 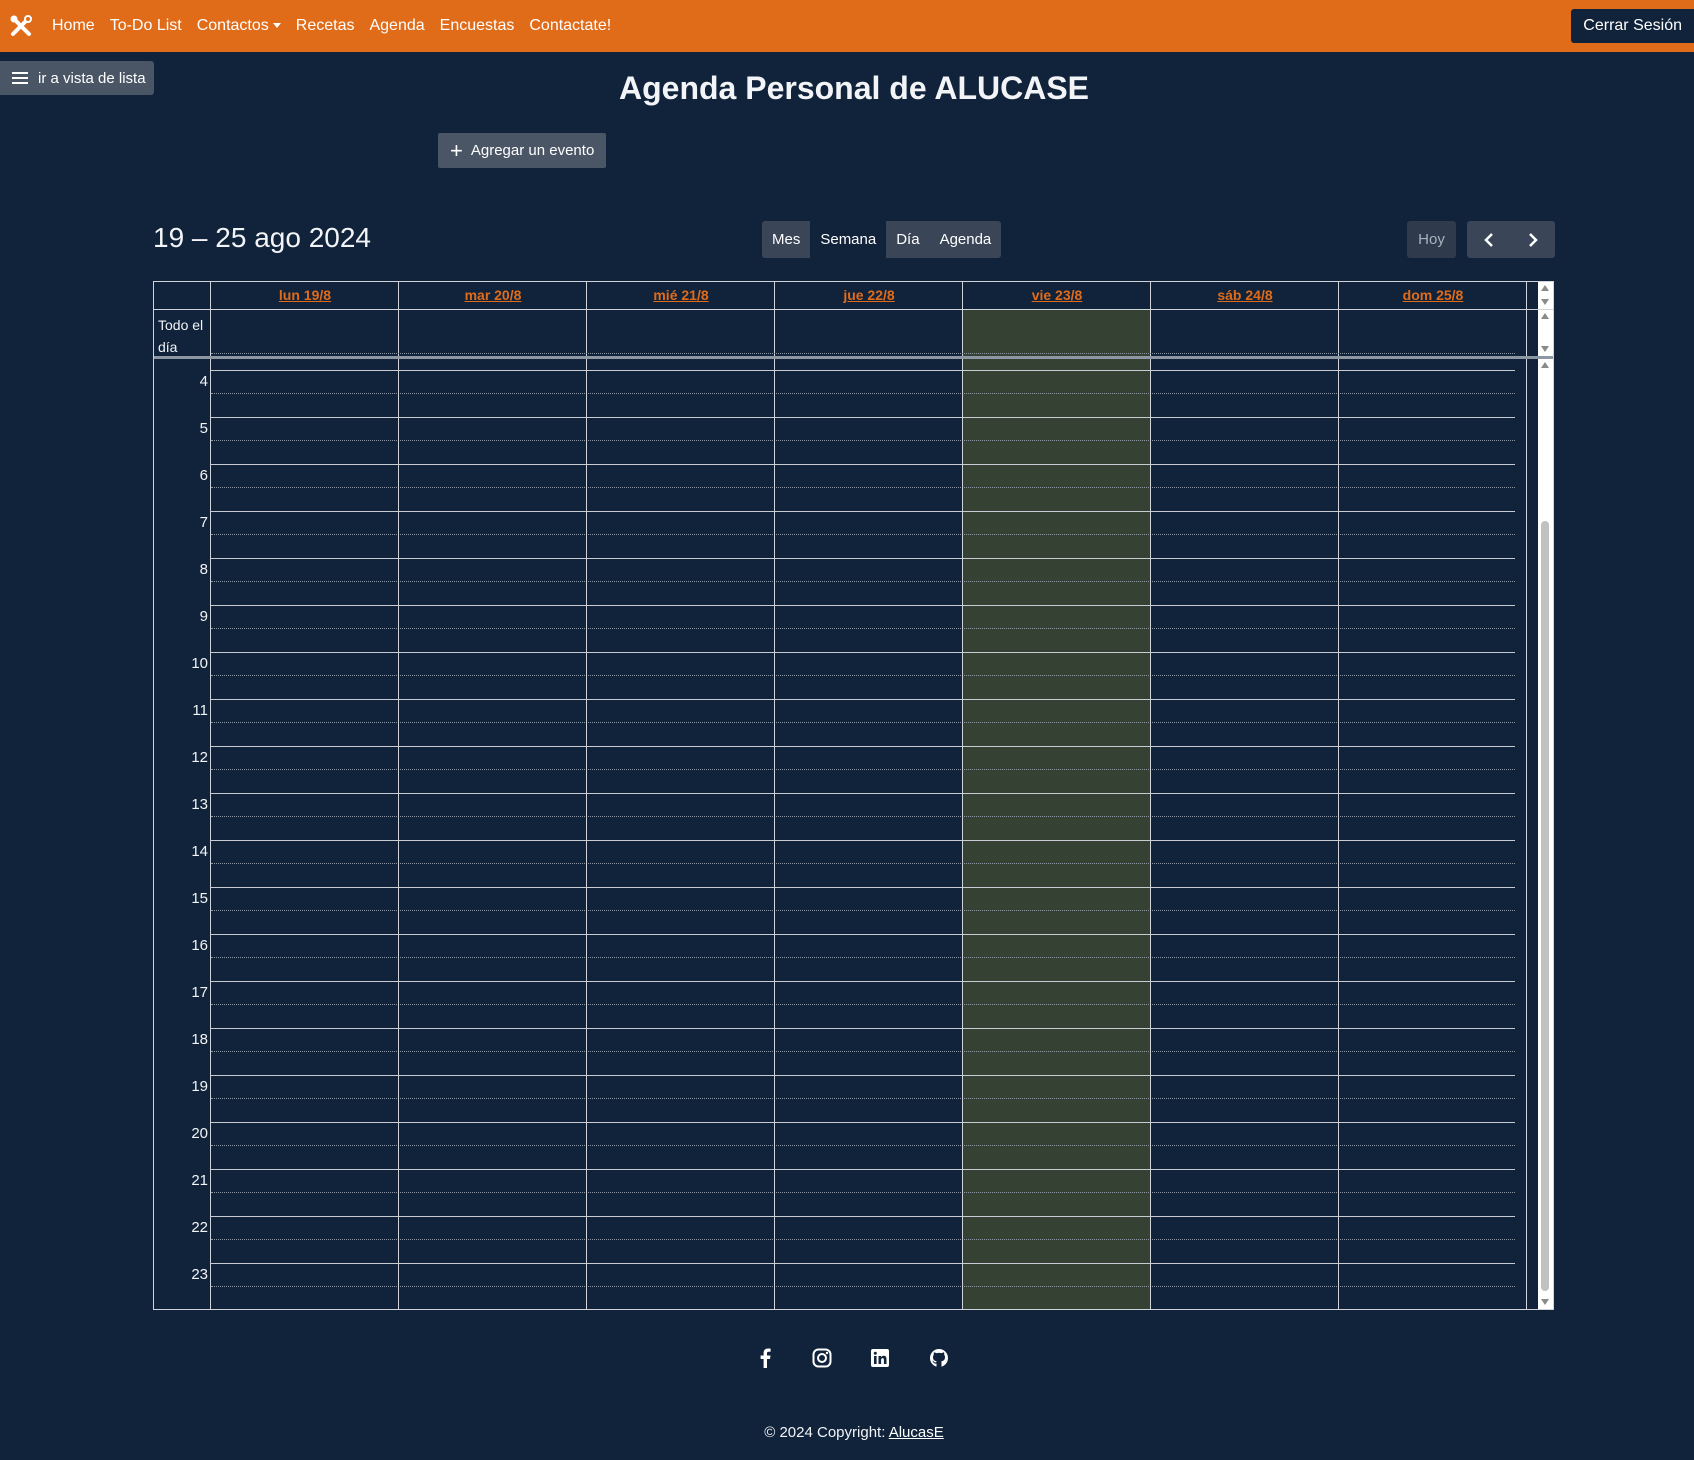 I want to click on hour-label: 9, so click(x=203, y=616).